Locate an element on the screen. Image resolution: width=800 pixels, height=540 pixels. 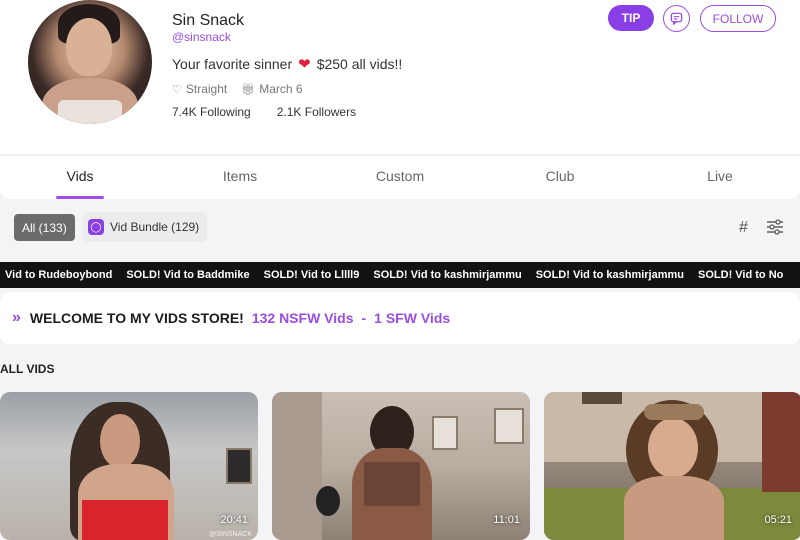
birthday-label: March 6 is located at coordinates (281, 89).